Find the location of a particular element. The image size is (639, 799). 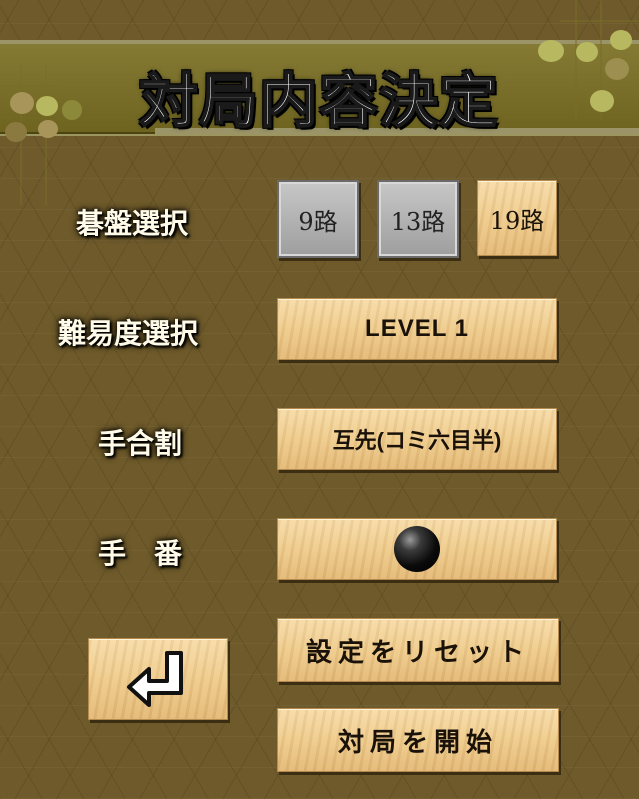

reset-label: 設定をリセット is located at coordinates (417, 652).